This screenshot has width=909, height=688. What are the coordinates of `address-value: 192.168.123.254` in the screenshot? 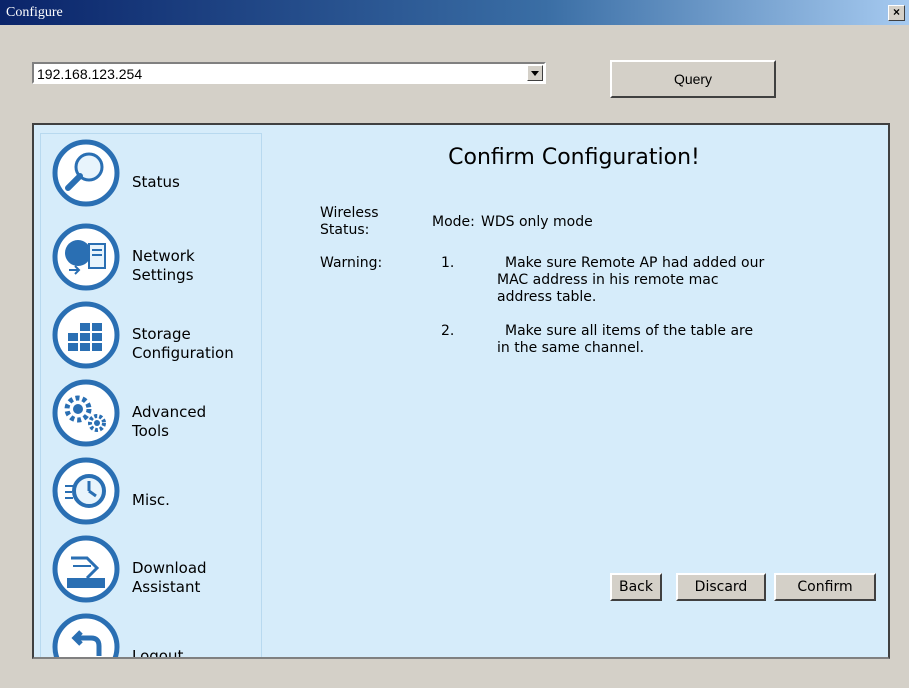 It's located at (90, 74).